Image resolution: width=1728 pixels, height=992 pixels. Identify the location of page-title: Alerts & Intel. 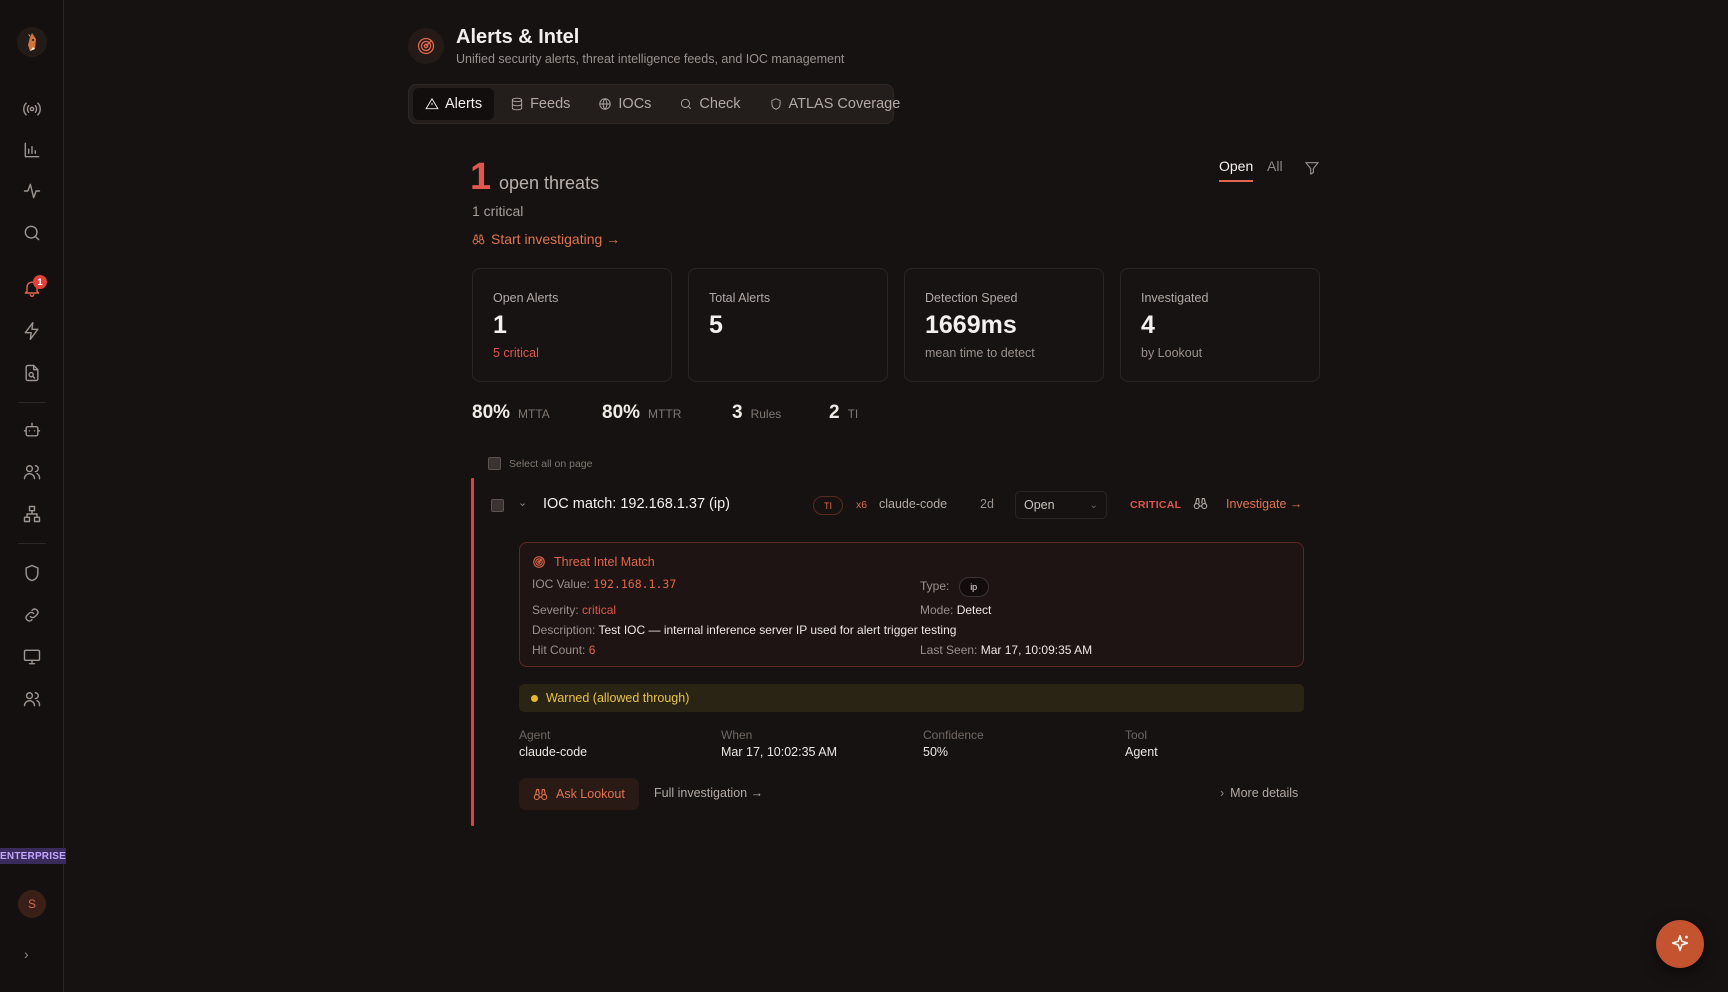
(518, 37).